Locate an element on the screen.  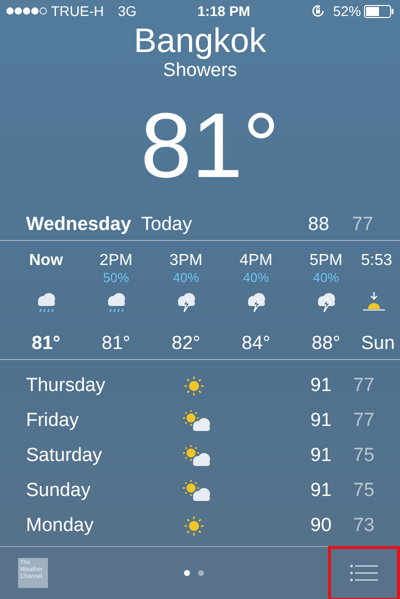
battery-icon is located at coordinates (379, 11).